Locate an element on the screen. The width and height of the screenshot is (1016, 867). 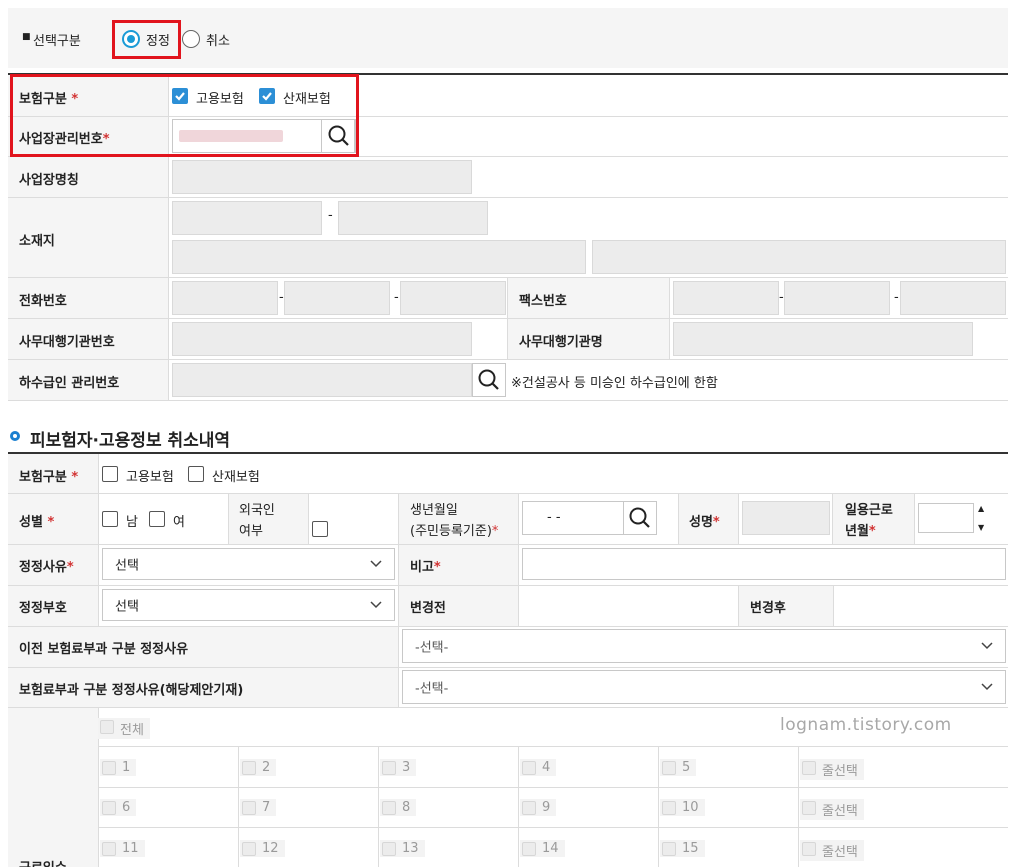
day-checkbox-15: 15 is located at coordinates (682, 848).